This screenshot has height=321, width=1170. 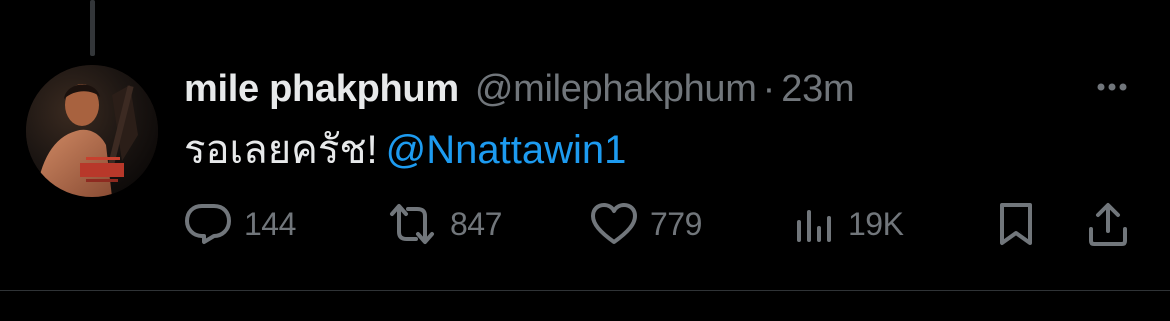 What do you see at coordinates (412, 224) in the screenshot?
I see `retweet-icon` at bounding box center [412, 224].